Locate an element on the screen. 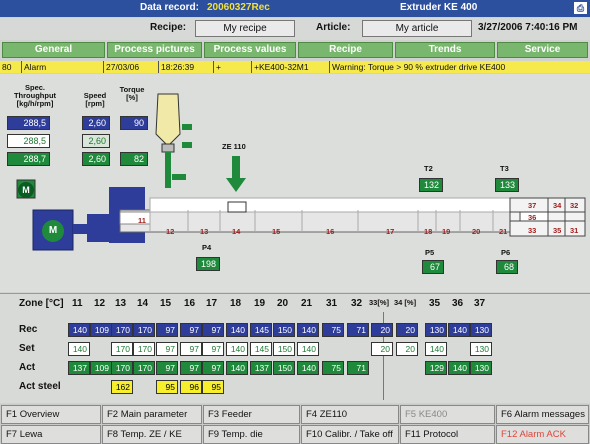  zone-20: 20 is located at coordinates (476, 231).